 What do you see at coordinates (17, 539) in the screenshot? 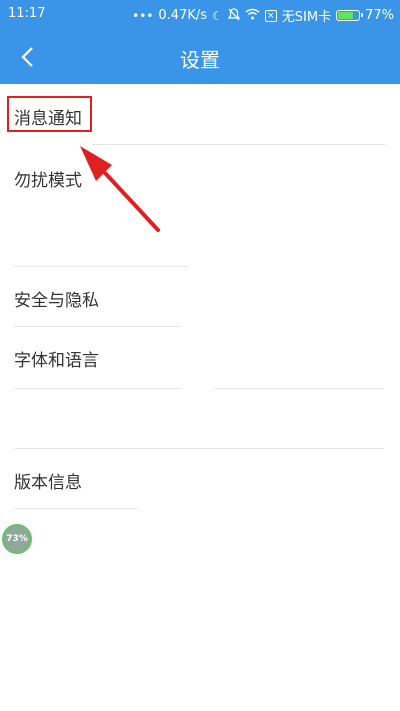
I see `progress-badge: 73%` at bounding box center [17, 539].